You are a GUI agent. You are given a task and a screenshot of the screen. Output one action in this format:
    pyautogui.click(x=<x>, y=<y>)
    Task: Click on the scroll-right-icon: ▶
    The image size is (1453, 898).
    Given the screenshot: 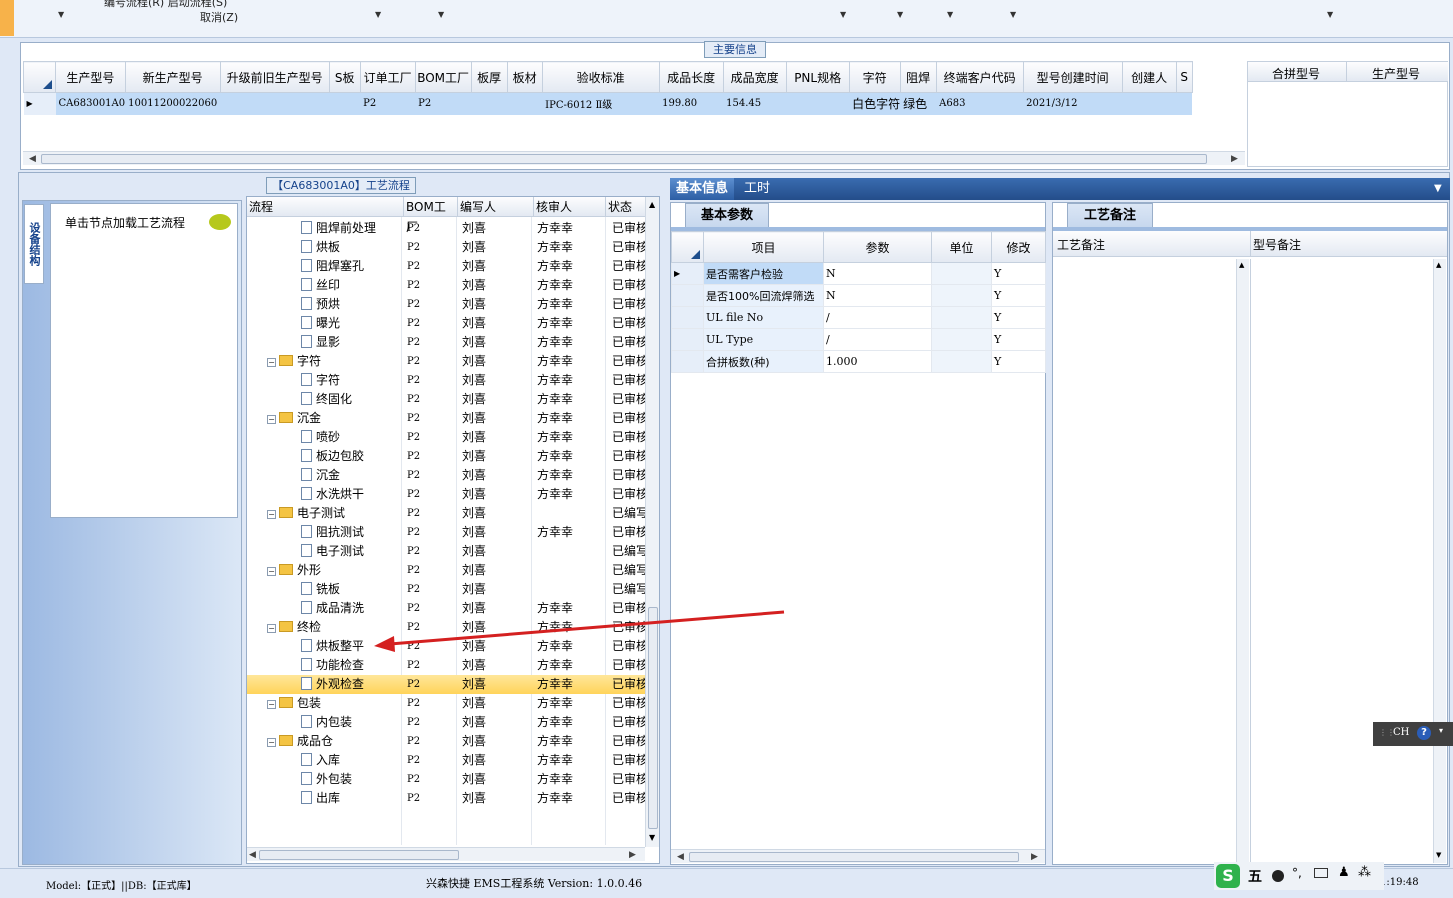 What is the action you would take?
    pyautogui.click(x=1234, y=159)
    